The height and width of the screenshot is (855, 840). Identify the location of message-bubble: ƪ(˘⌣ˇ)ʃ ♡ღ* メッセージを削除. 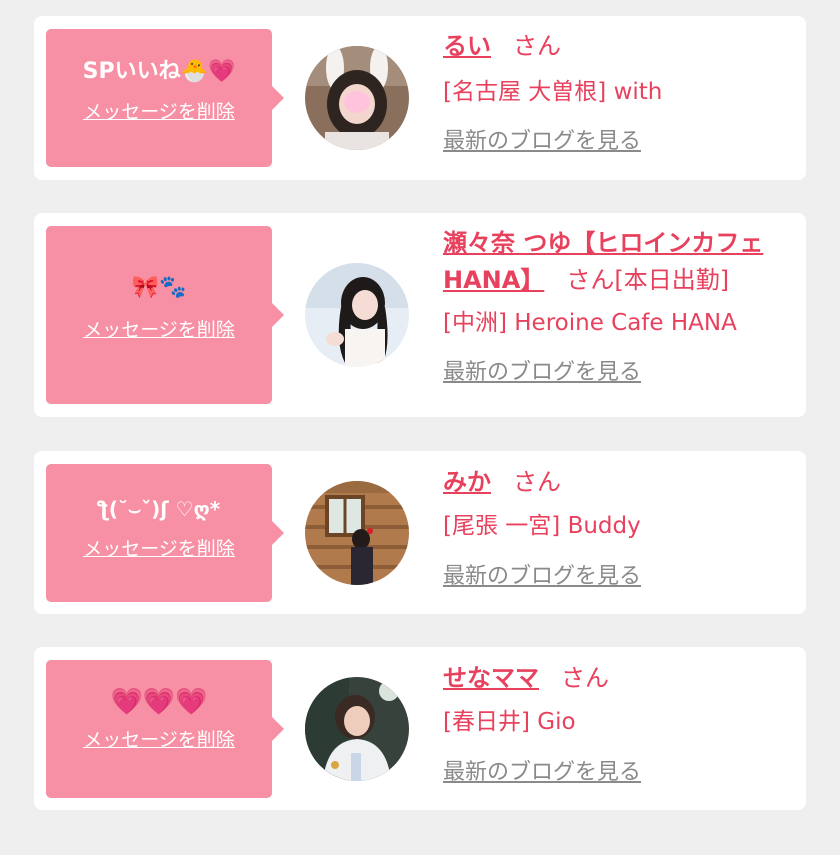
(165, 533).